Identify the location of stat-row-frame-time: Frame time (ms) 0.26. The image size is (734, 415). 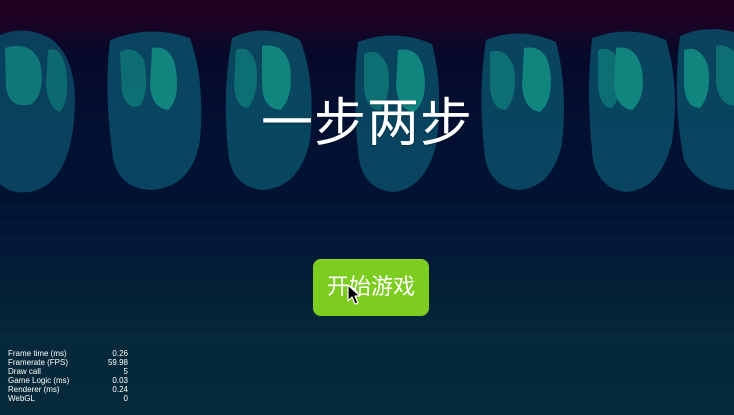
(68, 353).